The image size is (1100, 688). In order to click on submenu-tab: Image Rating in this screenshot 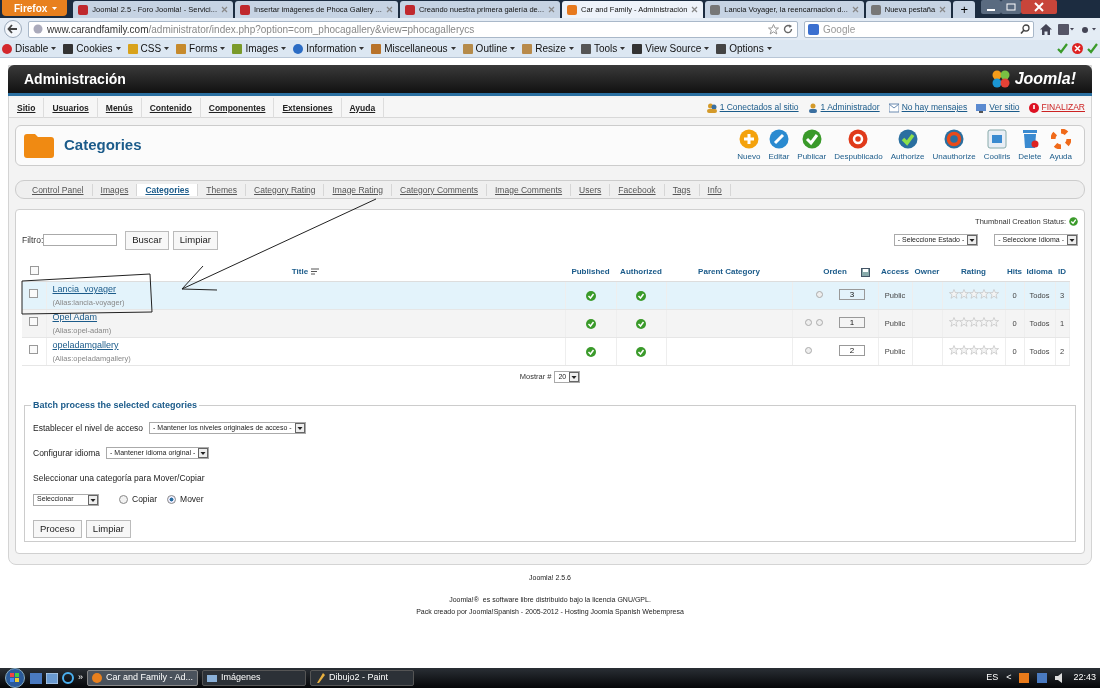, I will do `click(358, 189)`.